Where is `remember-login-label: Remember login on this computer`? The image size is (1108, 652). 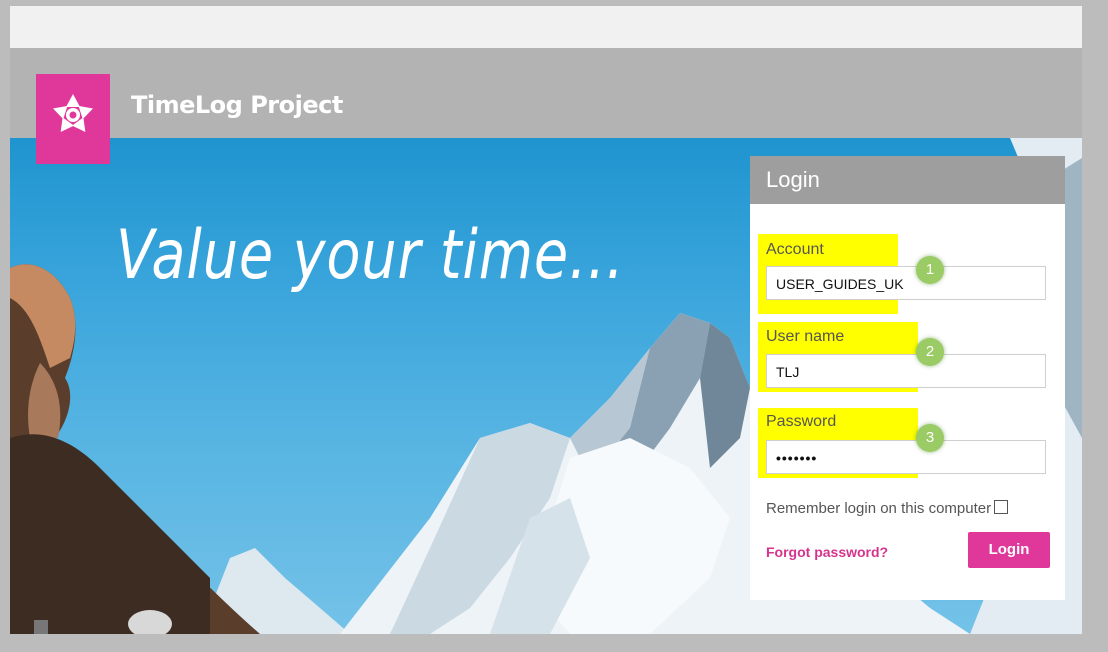
remember-login-label: Remember login on this computer is located at coordinates (879, 508).